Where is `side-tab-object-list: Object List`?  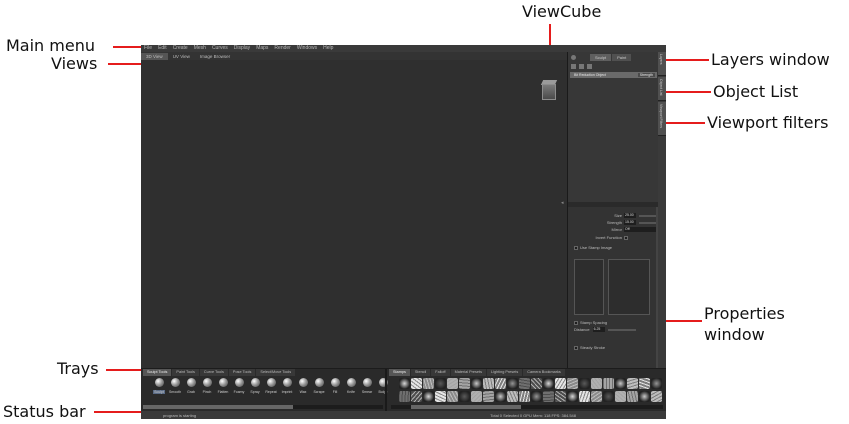
side-tab-object-list: Object List is located at coordinates (662, 89).